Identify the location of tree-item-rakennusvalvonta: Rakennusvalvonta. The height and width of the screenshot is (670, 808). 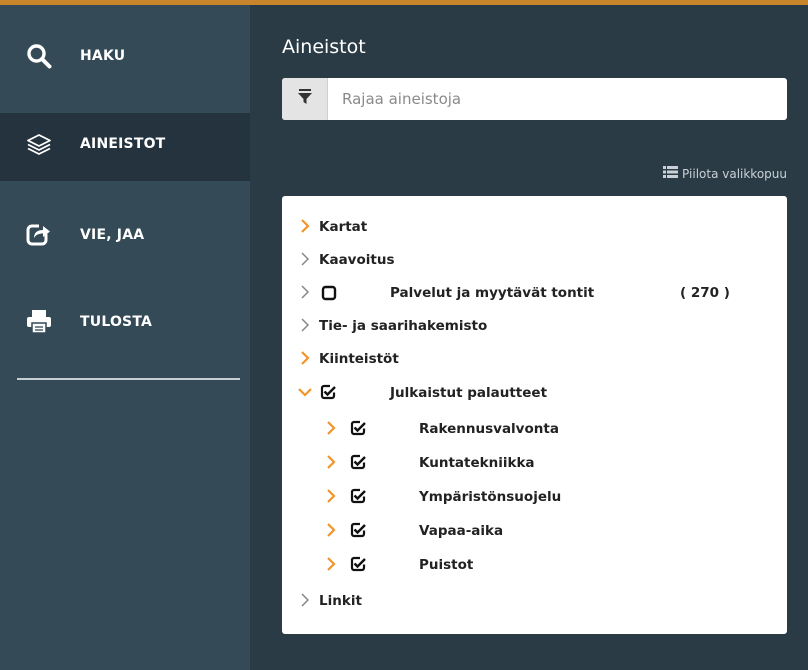
(534, 429).